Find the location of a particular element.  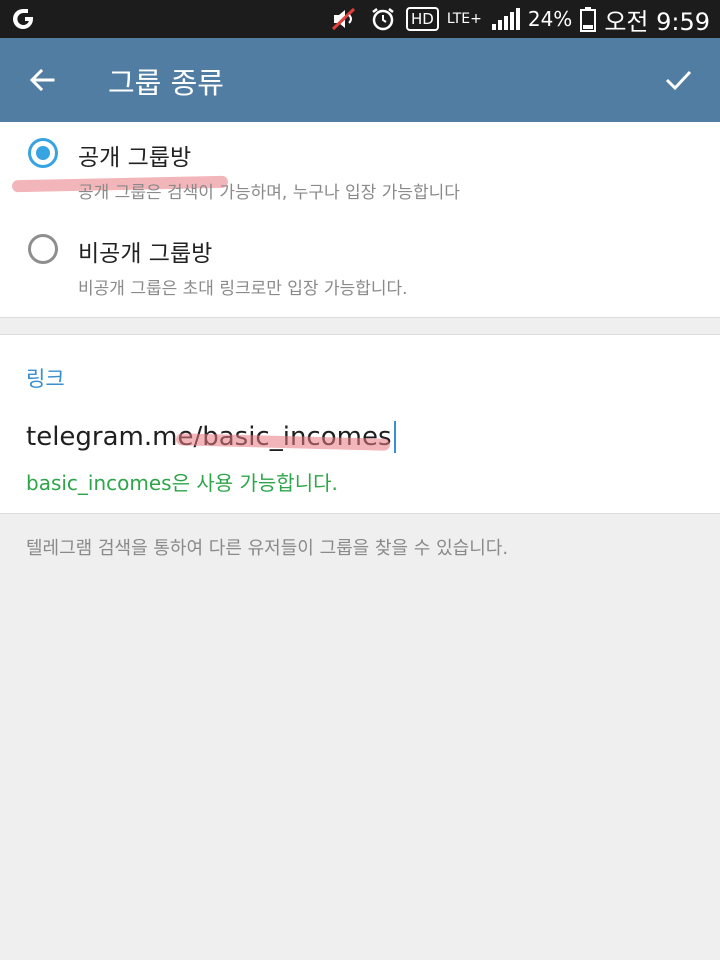

link-availability-status: basic_incomes은 사용 가능합니다. is located at coordinates (182, 483).